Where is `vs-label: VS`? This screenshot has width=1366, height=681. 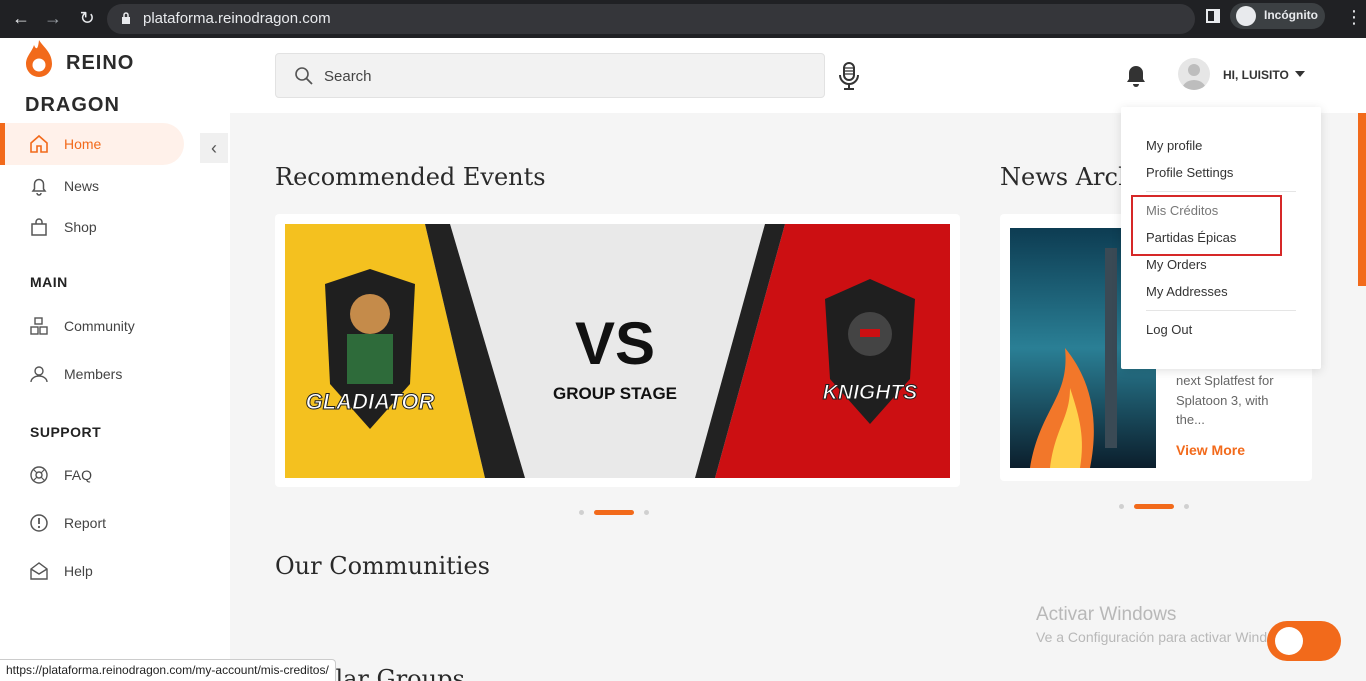 vs-label: VS is located at coordinates (615, 343).